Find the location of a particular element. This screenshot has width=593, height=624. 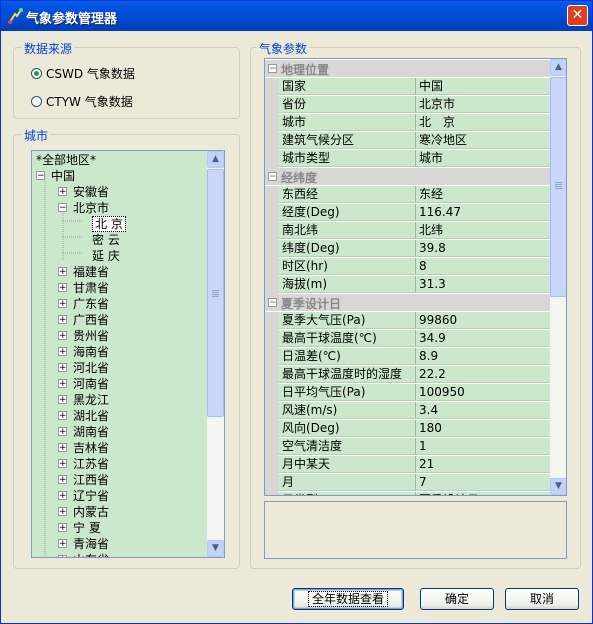

property-value: 22.2 is located at coordinates (483, 374).